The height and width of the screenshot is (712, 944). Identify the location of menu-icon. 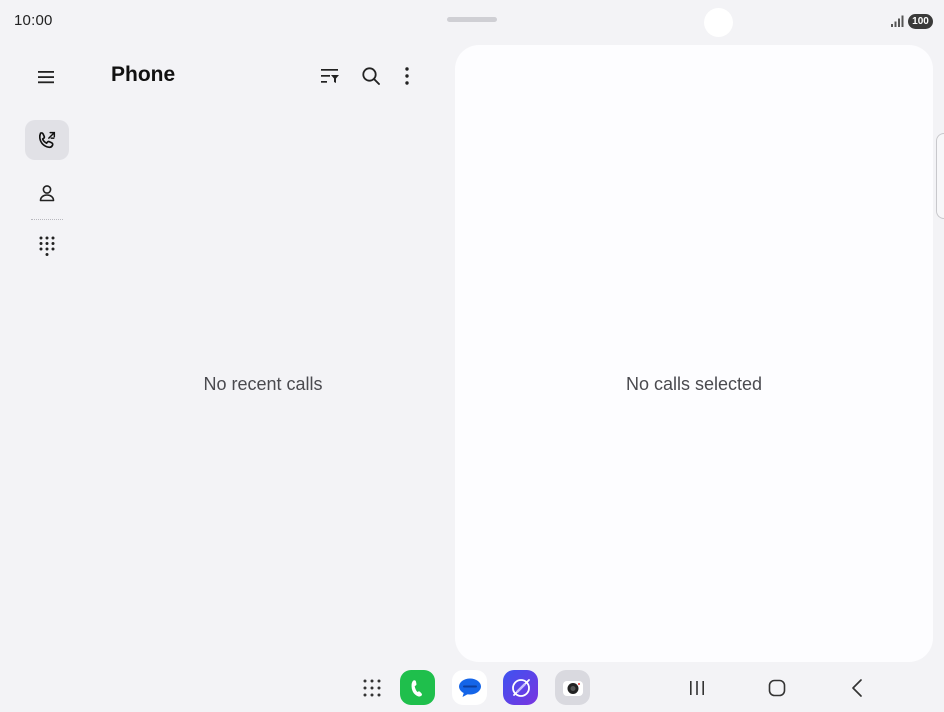
(46, 77).